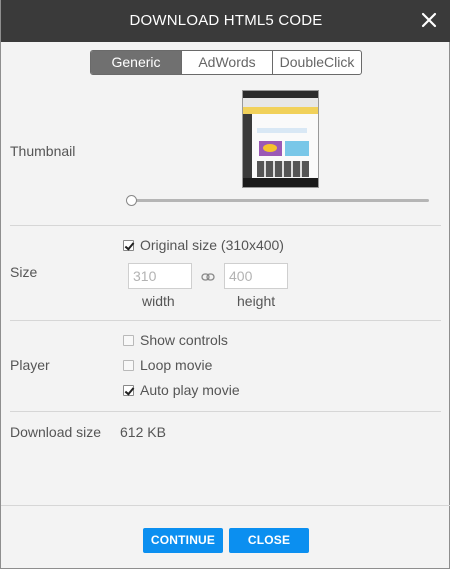 This screenshot has width=450, height=569. What do you see at coordinates (256, 276) in the screenshot?
I see `height-input` at bounding box center [256, 276].